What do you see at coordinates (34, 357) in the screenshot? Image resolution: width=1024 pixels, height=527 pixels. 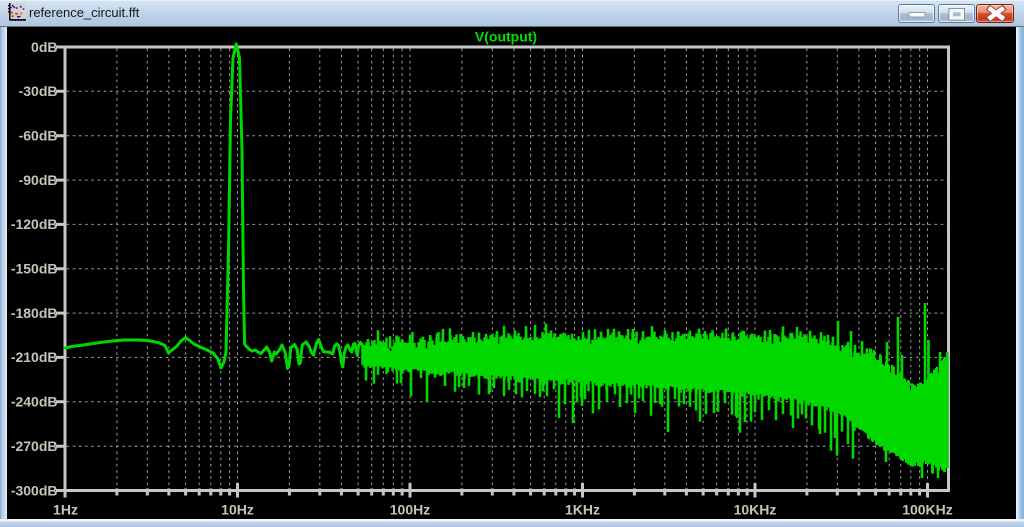 I see `svg-text: -210dB` at bounding box center [34, 357].